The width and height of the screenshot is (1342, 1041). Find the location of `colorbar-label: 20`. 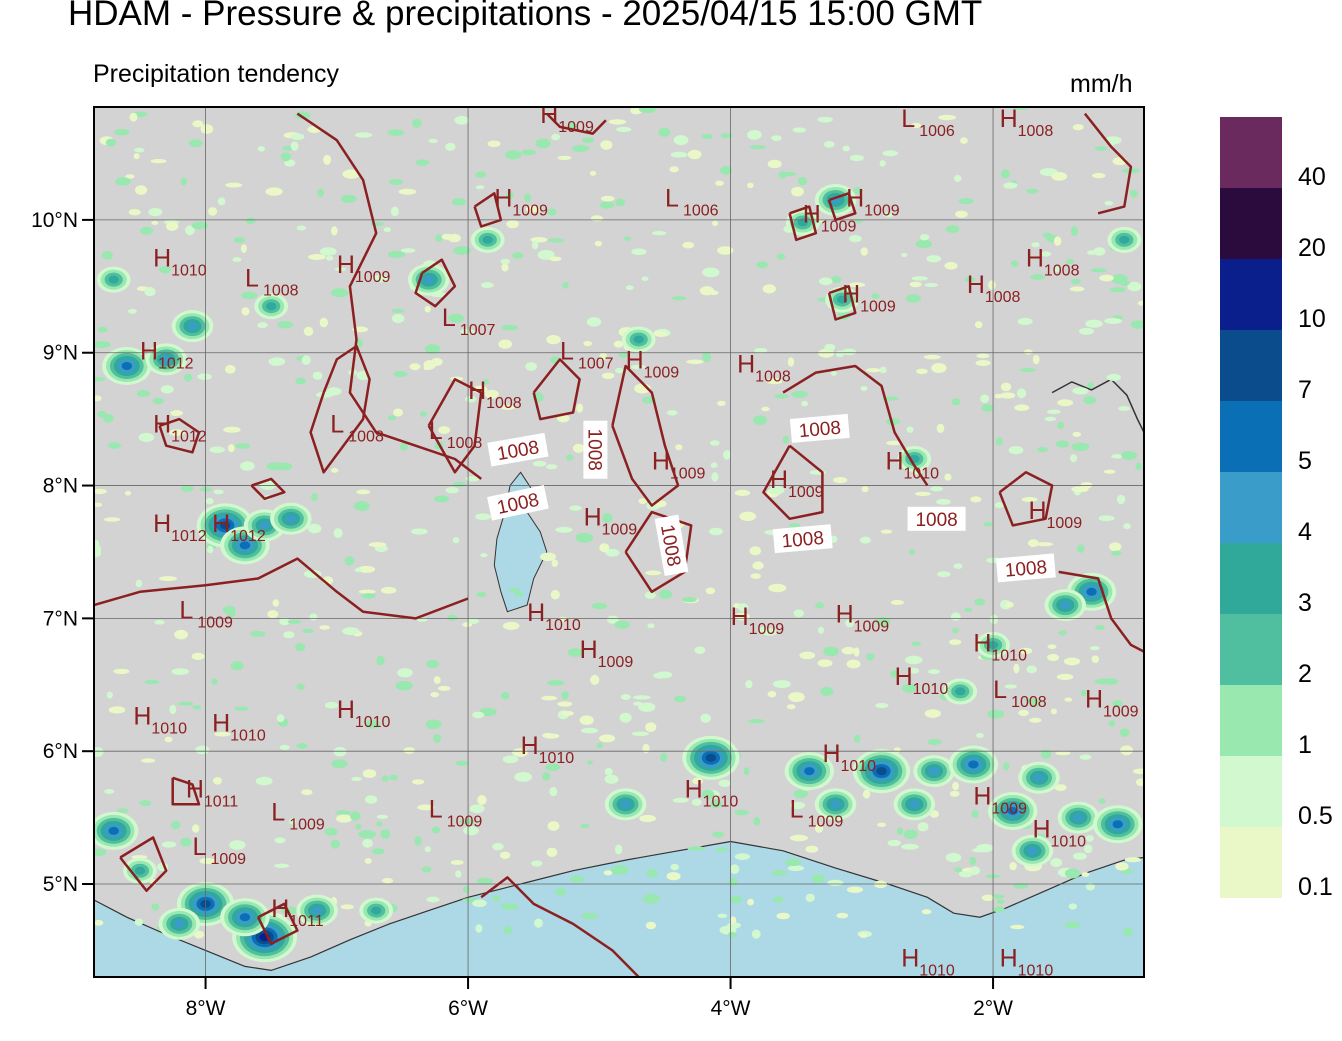

colorbar-label: 20 is located at coordinates (1312, 248).